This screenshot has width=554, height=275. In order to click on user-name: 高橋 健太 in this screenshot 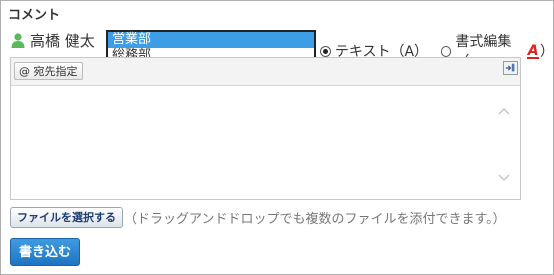, I will do `click(62, 40)`.